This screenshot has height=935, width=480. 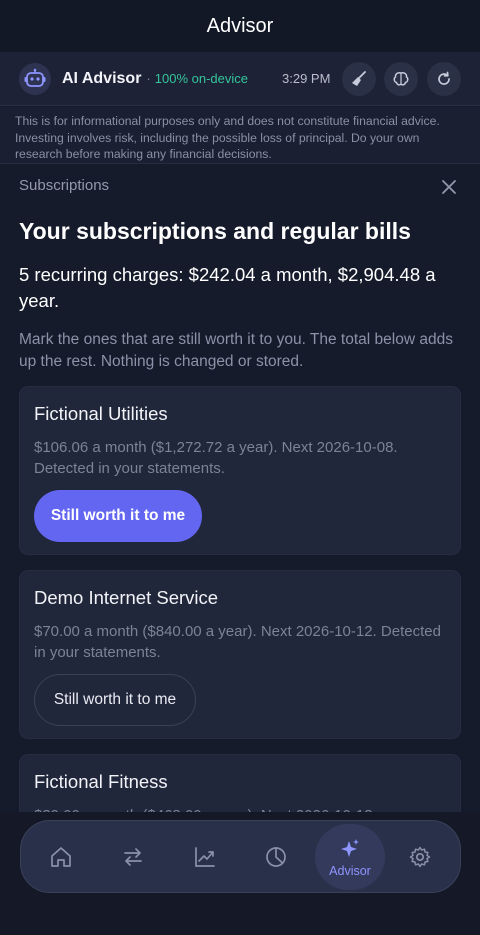 I want to click on pie-chart-icon, so click(x=276, y=857).